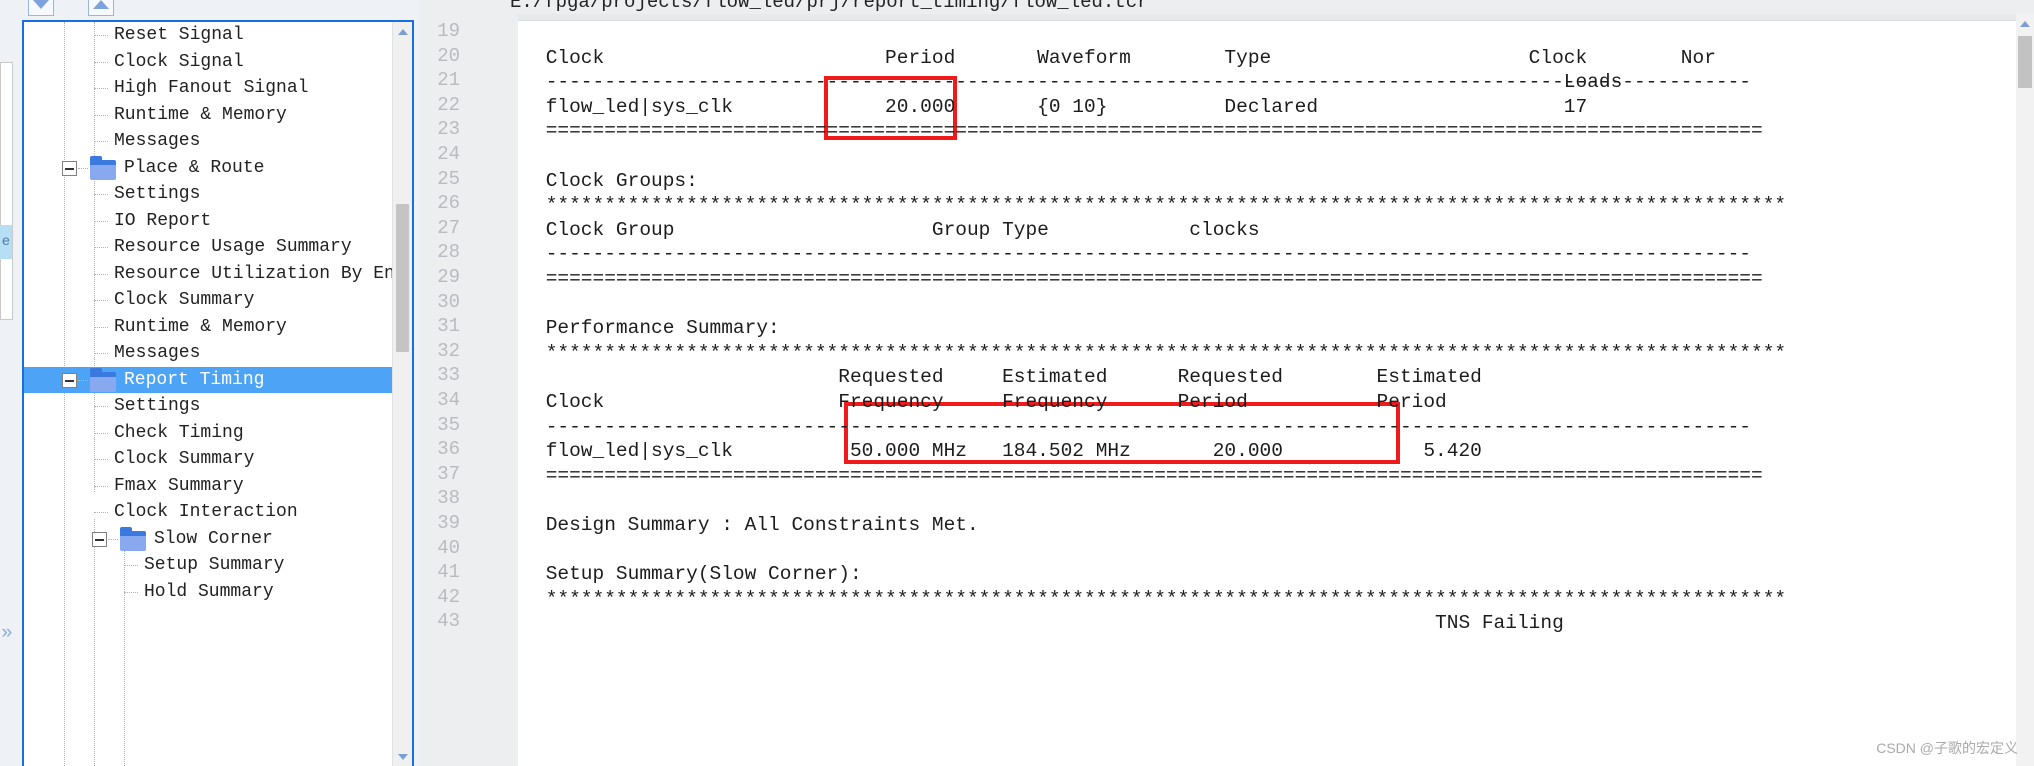 Image resolution: width=2034 pixels, height=766 pixels. I want to click on line-number: 24, so click(448, 154).